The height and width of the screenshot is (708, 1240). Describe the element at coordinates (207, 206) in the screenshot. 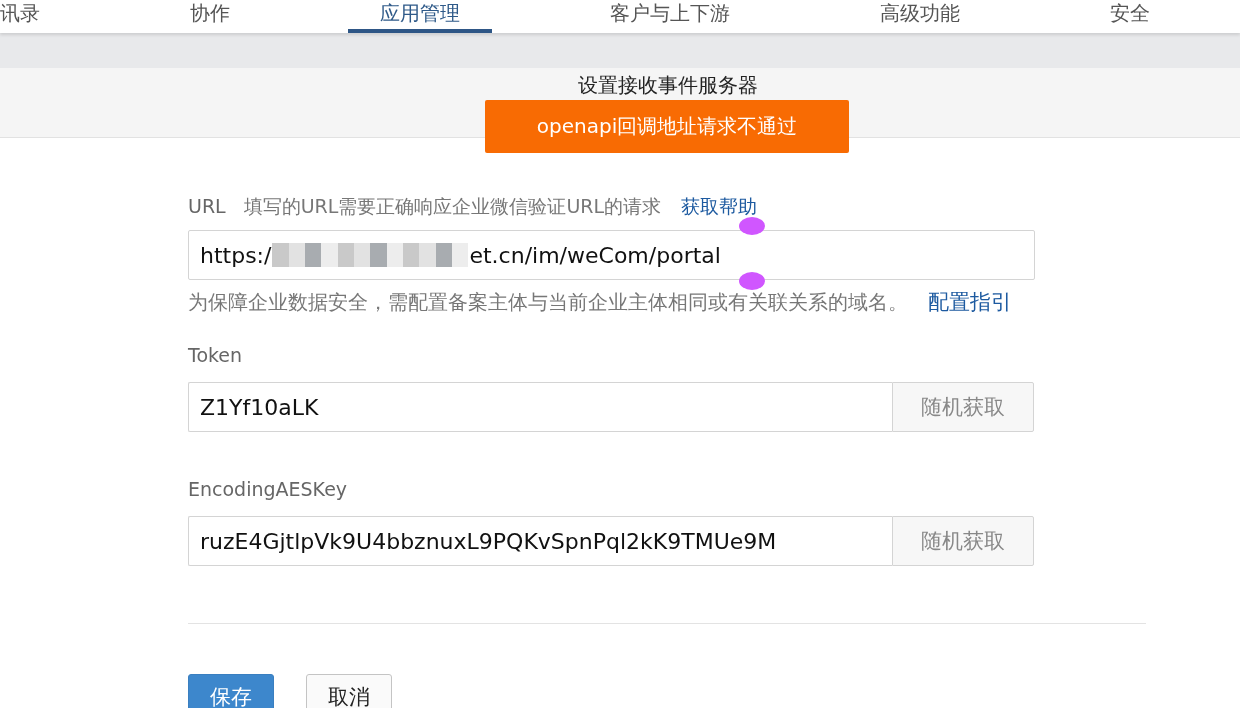

I see `field-label: URL` at that location.